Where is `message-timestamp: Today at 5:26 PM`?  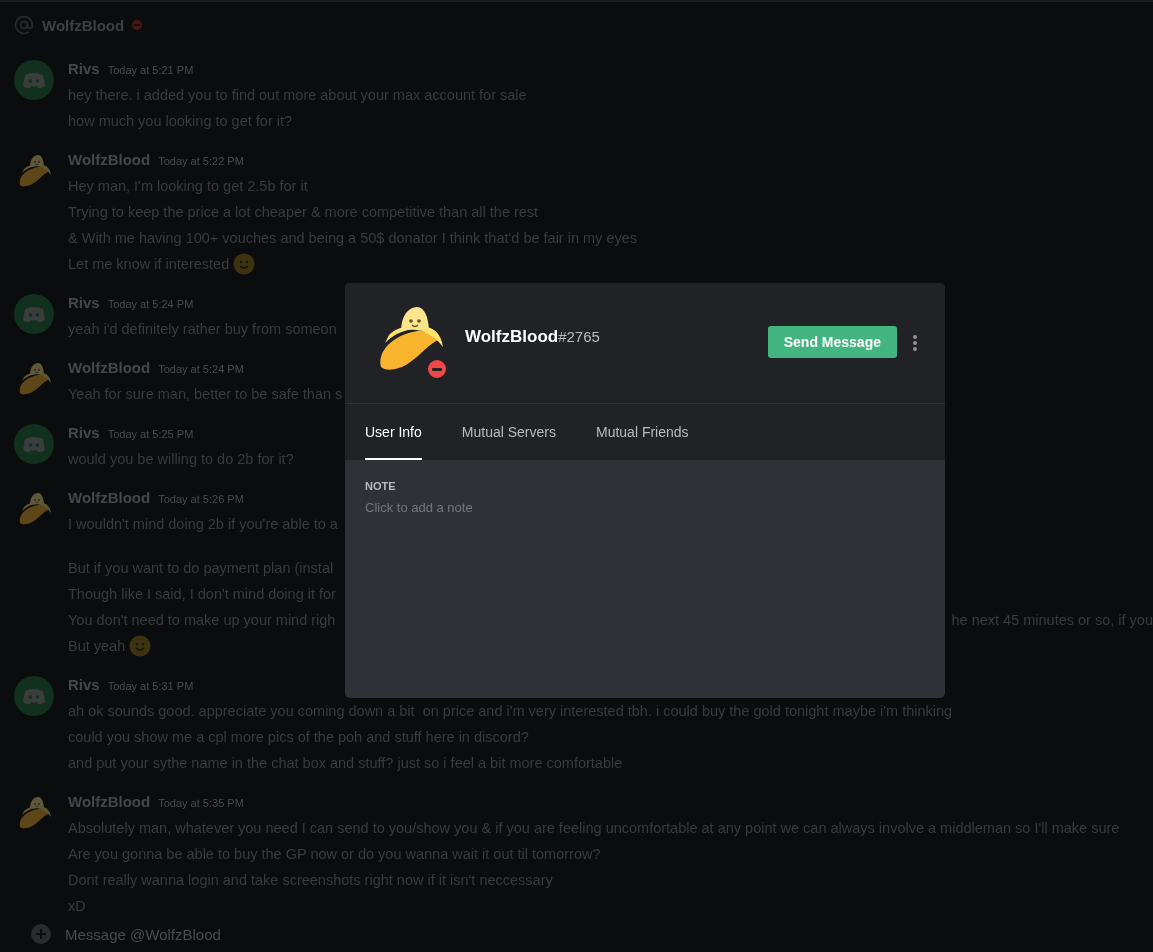 message-timestamp: Today at 5:26 PM is located at coordinates (201, 499).